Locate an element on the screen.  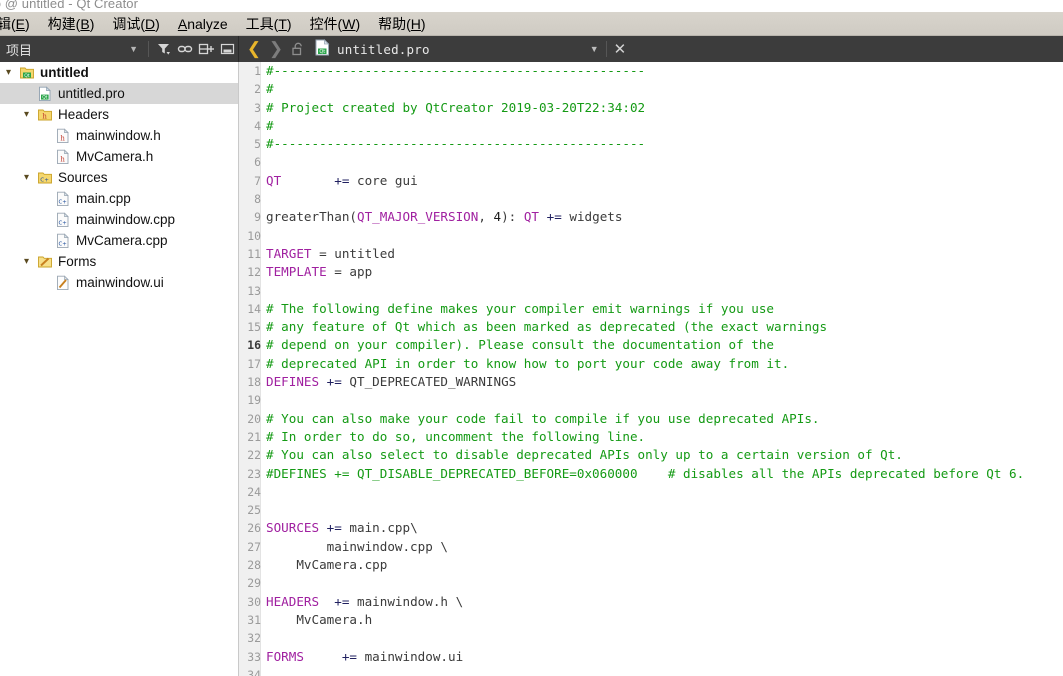
toolbar-row: 项目 ▼ ❮ ❯ Qt untitled.pro ▼ ✕ is located at coordinates (531, 49).